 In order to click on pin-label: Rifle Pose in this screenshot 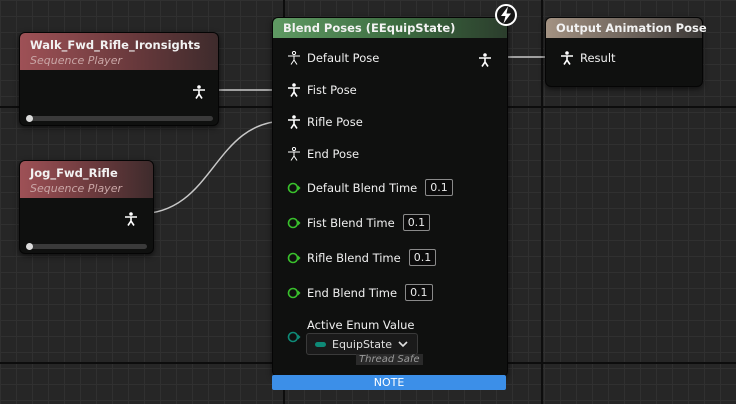, I will do `click(335, 122)`.